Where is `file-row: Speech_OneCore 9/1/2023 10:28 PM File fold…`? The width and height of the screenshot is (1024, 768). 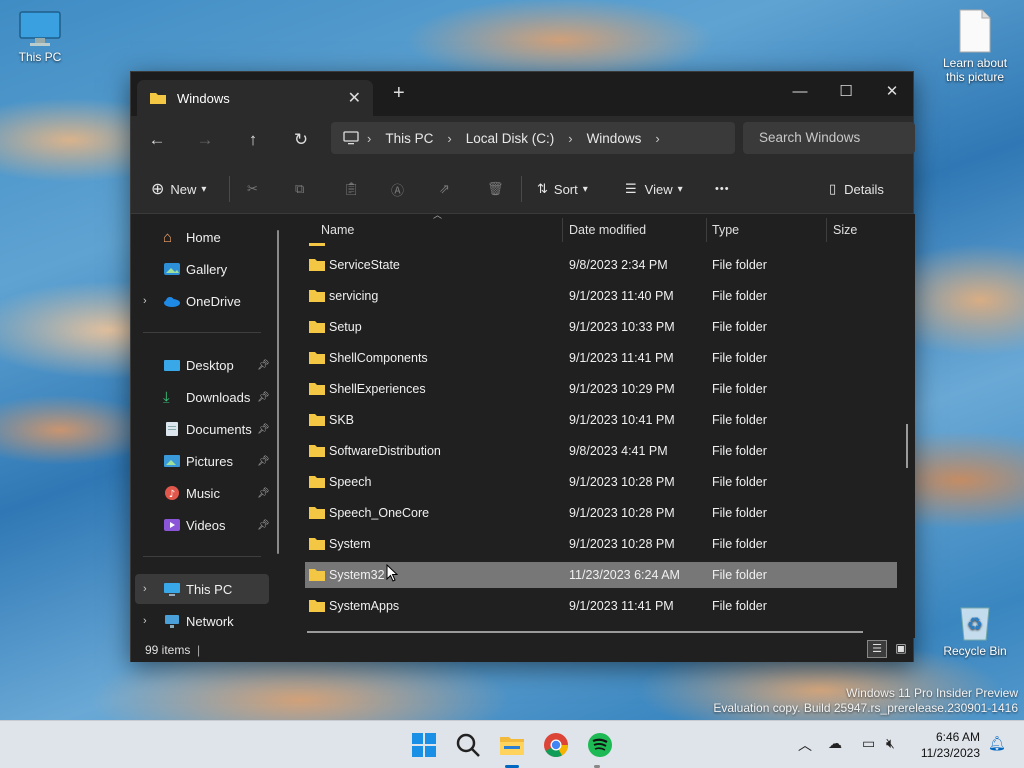 file-row: Speech_OneCore 9/1/2023 10:28 PM File fold… is located at coordinates (601, 513).